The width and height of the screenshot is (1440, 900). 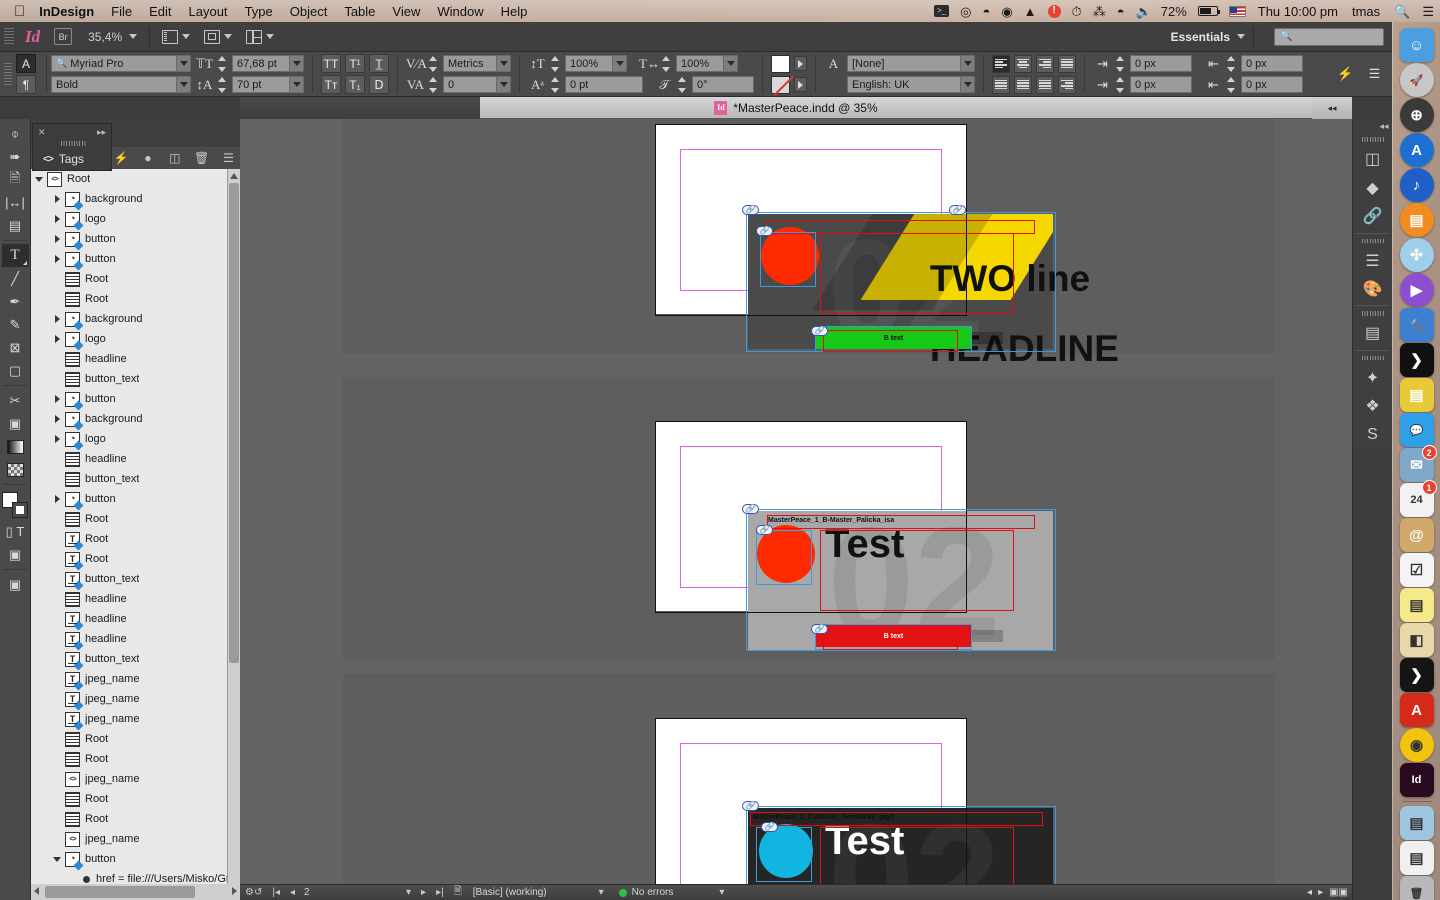 What do you see at coordinates (957, 210) in the screenshot?
I see `link-badge-1b: 🔗` at bounding box center [957, 210].